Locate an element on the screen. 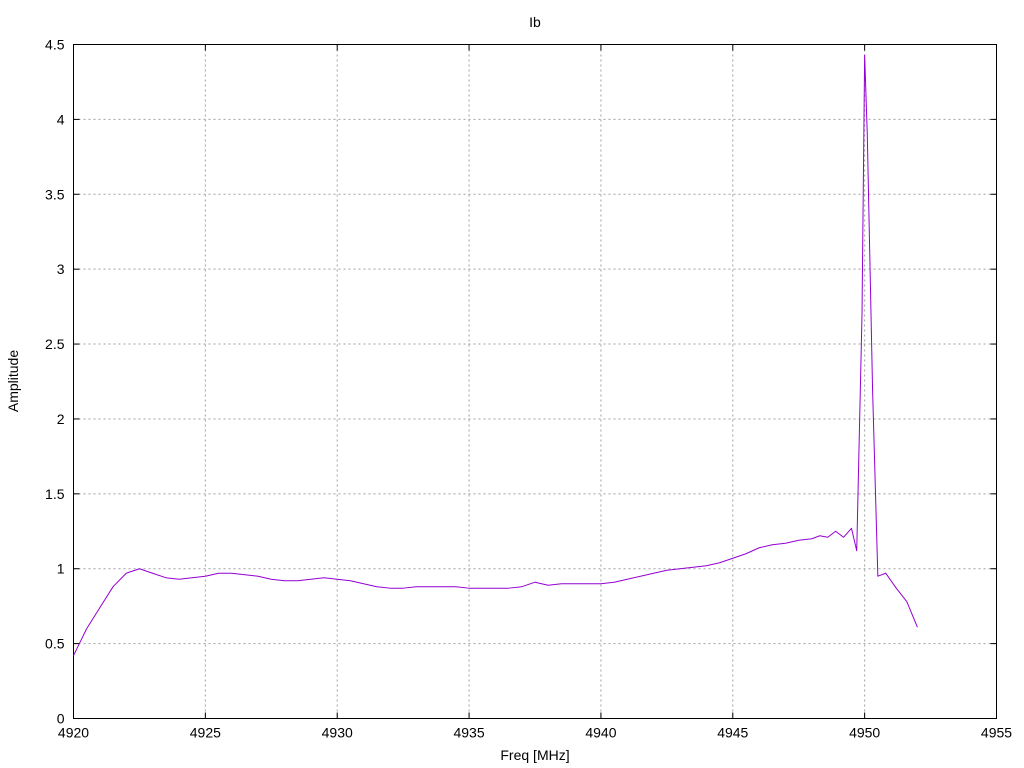  y-tick-label: 2.5 is located at coordinates (55, 344).